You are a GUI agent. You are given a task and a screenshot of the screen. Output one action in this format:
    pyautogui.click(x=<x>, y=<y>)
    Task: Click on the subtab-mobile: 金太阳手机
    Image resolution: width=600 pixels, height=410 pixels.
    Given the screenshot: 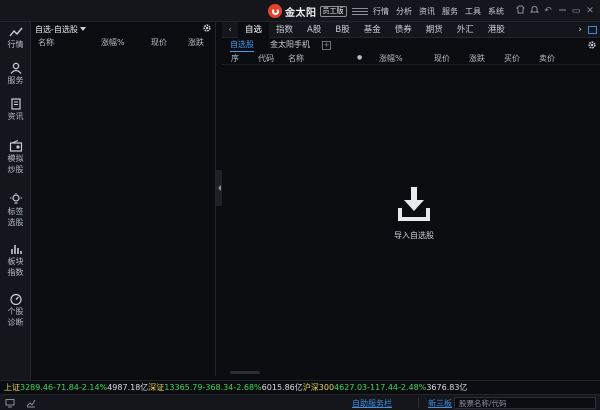 What is the action you would take?
    pyautogui.click(x=290, y=45)
    